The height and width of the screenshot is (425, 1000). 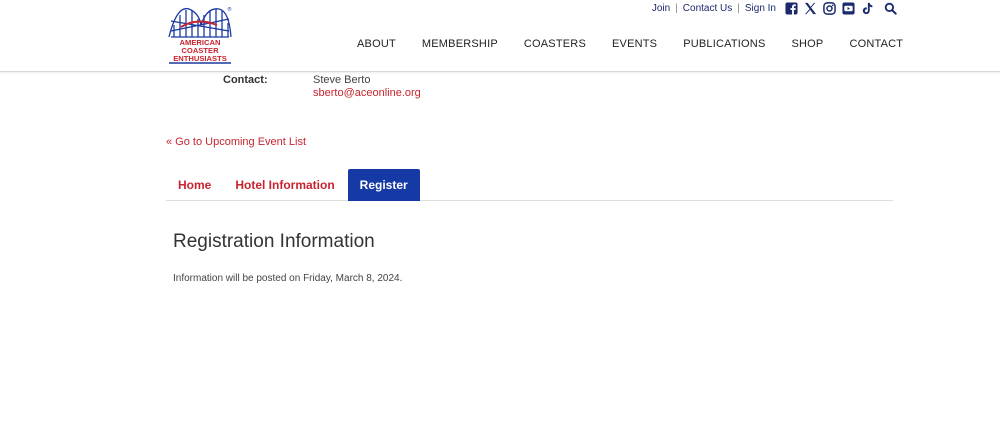 I want to click on nav-publications: PUBLICATIONS, so click(x=724, y=44).